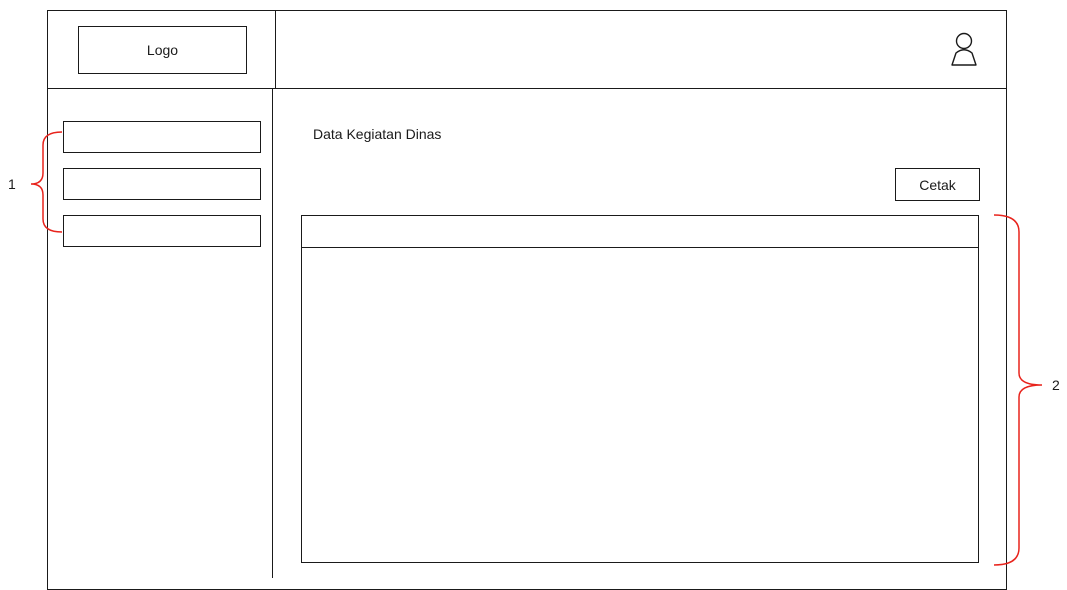 The image size is (1067, 590). What do you see at coordinates (640, 232) in the screenshot?
I see `table-header` at bounding box center [640, 232].